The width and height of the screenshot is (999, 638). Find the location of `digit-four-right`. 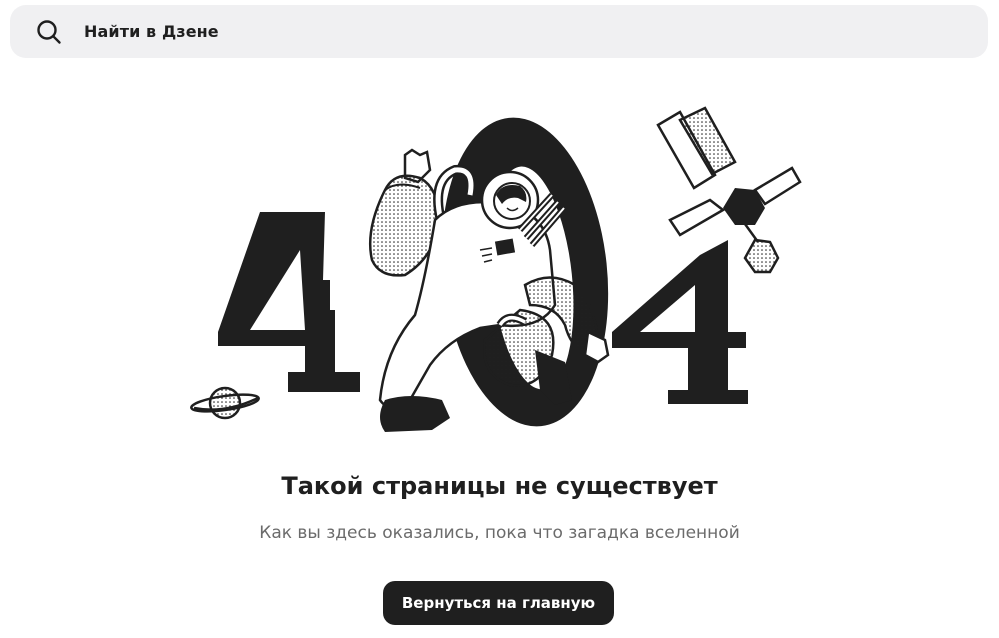

digit-four-right is located at coordinates (680, 322).